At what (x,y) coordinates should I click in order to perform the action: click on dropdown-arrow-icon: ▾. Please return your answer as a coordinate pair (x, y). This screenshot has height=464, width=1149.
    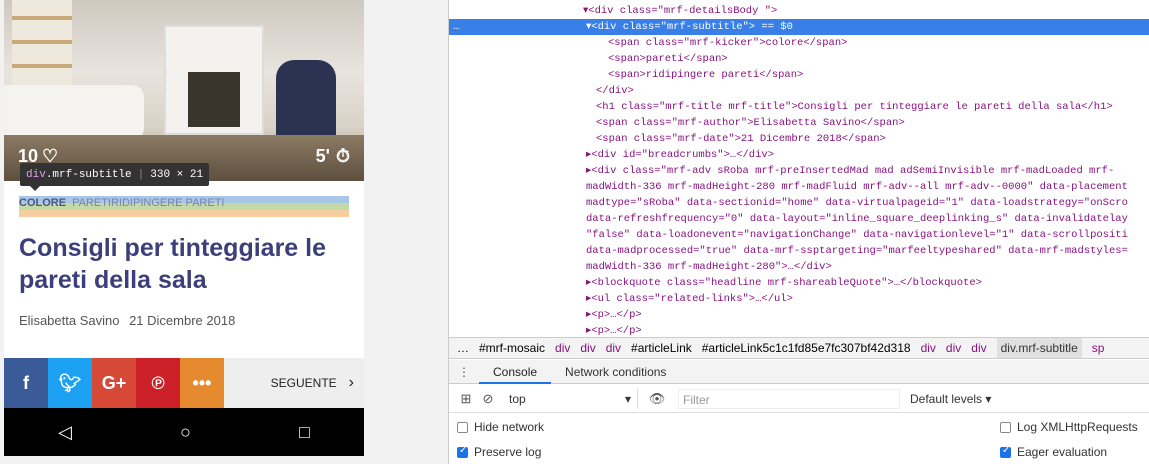
    Looking at the image, I should click on (627, 398).